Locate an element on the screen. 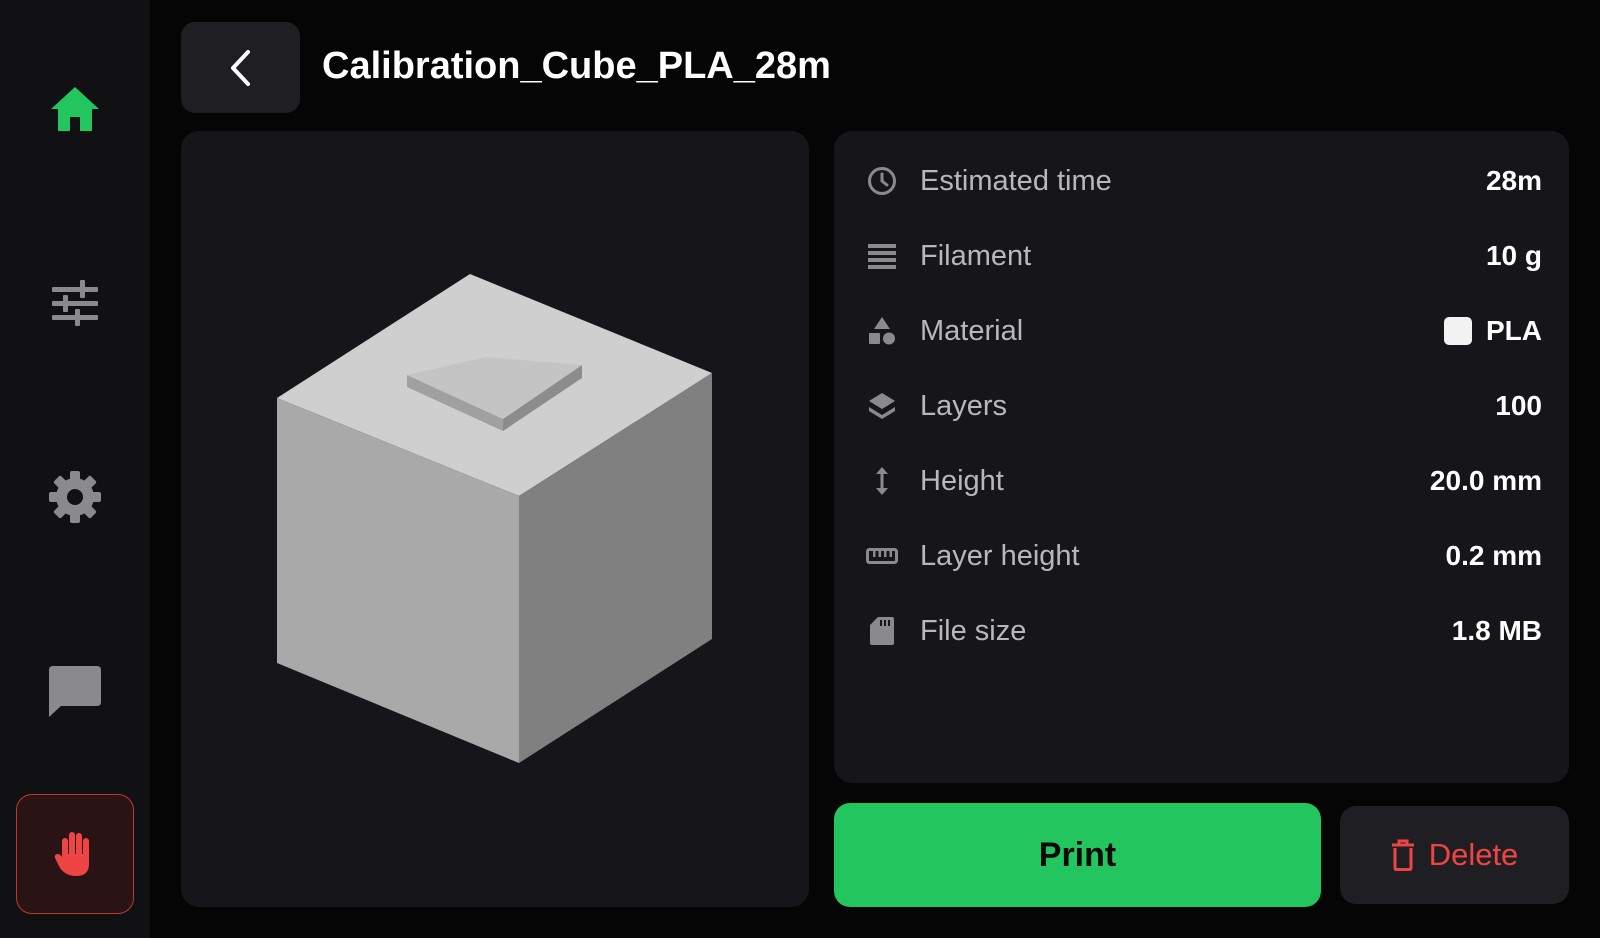 The image size is (1600, 938). sidebar-item-settings is located at coordinates (75, 497).